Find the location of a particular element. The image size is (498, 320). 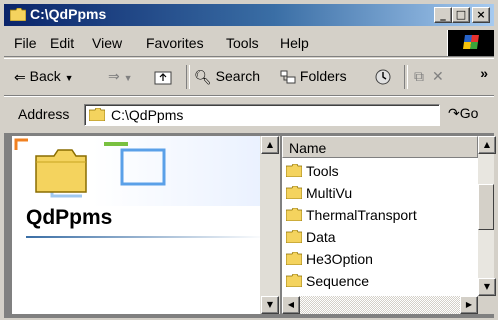

back-dropdown-icon: ▼ is located at coordinates (69, 78).